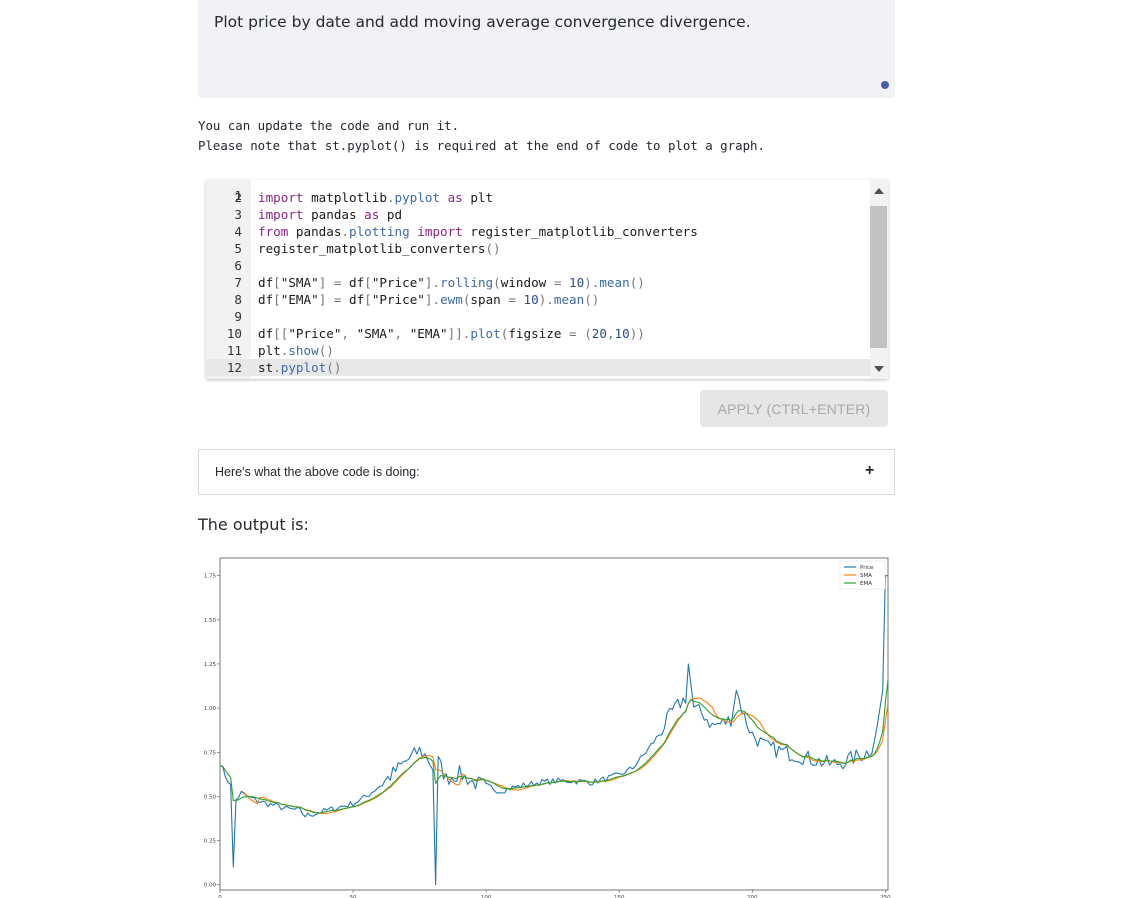 This screenshot has width=1143, height=898. I want to click on editor-line: 1, so click(538, 191).